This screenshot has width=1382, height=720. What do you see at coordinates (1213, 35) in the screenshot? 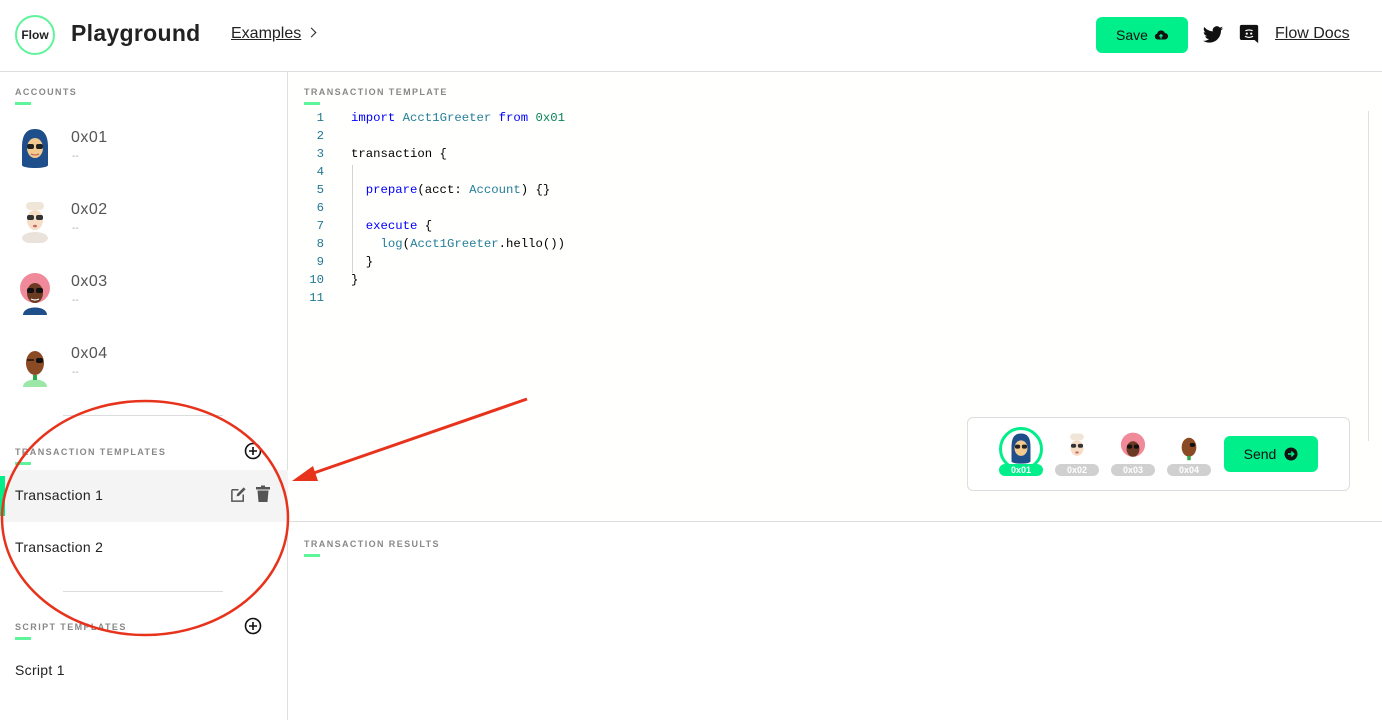
I see `twitter-icon` at bounding box center [1213, 35].